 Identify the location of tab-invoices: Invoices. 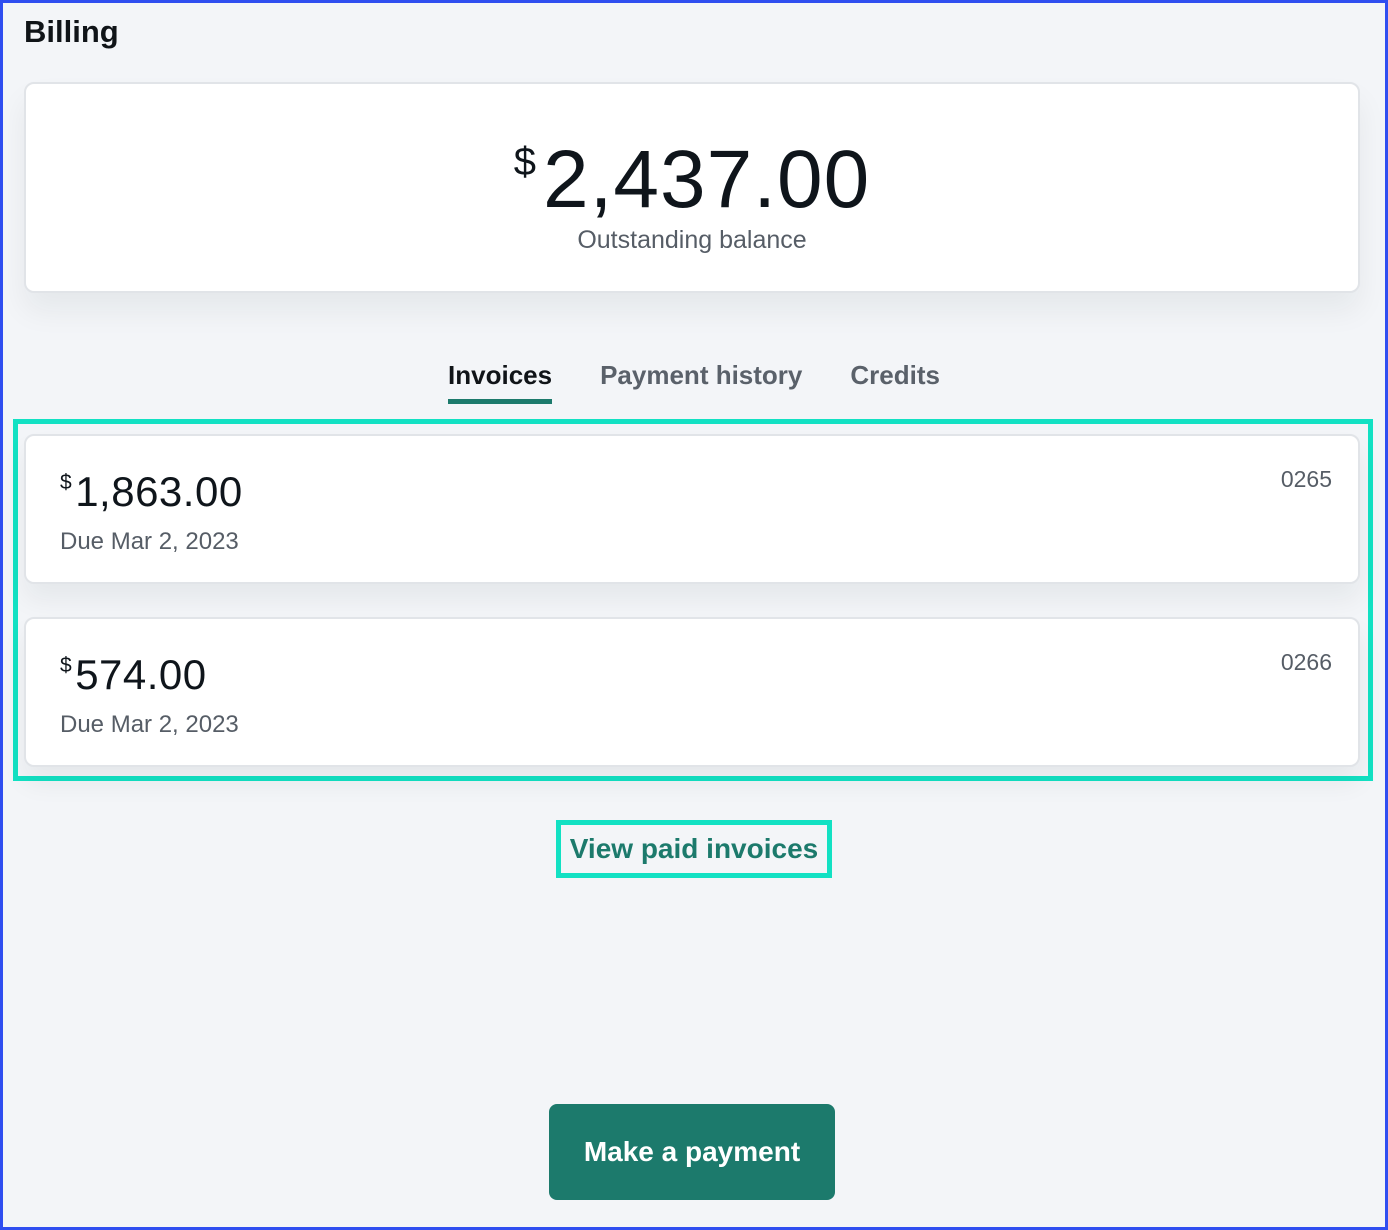
(500, 382).